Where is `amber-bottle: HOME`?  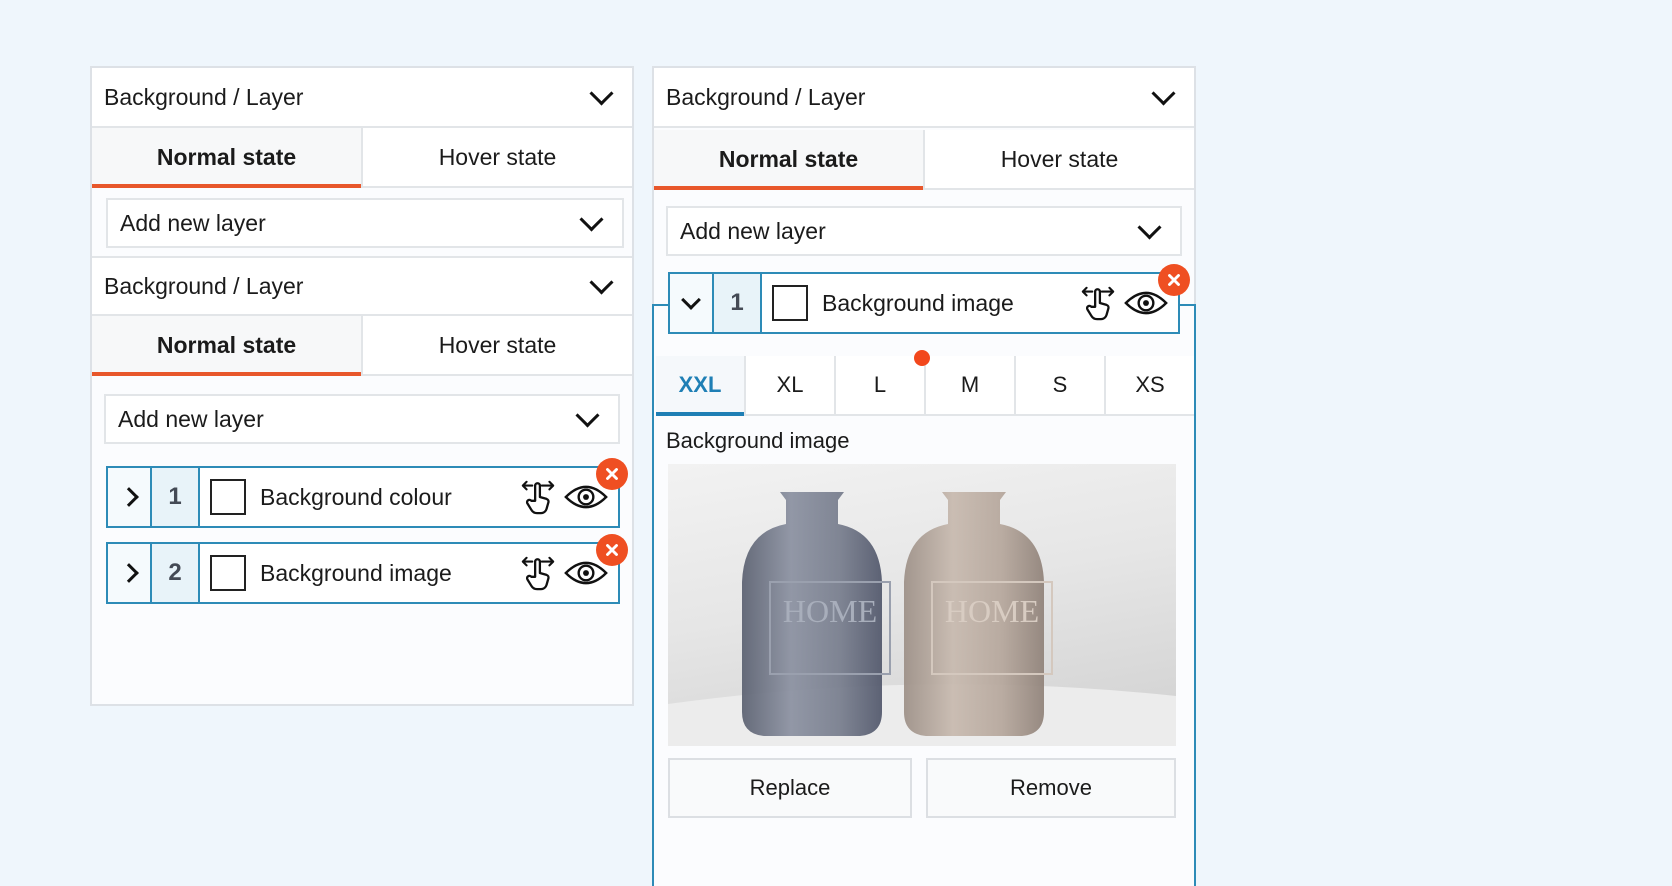 amber-bottle: HOME is located at coordinates (978, 614).